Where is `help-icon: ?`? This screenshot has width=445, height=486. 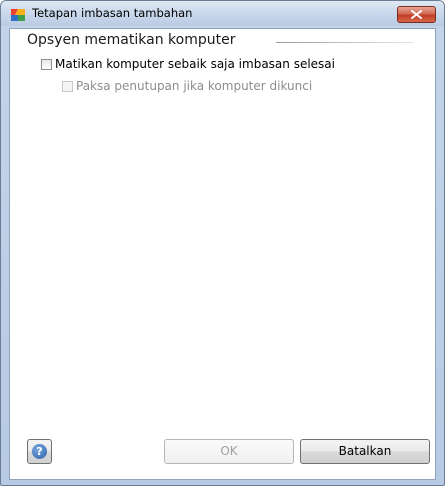 help-icon: ? is located at coordinates (39, 451).